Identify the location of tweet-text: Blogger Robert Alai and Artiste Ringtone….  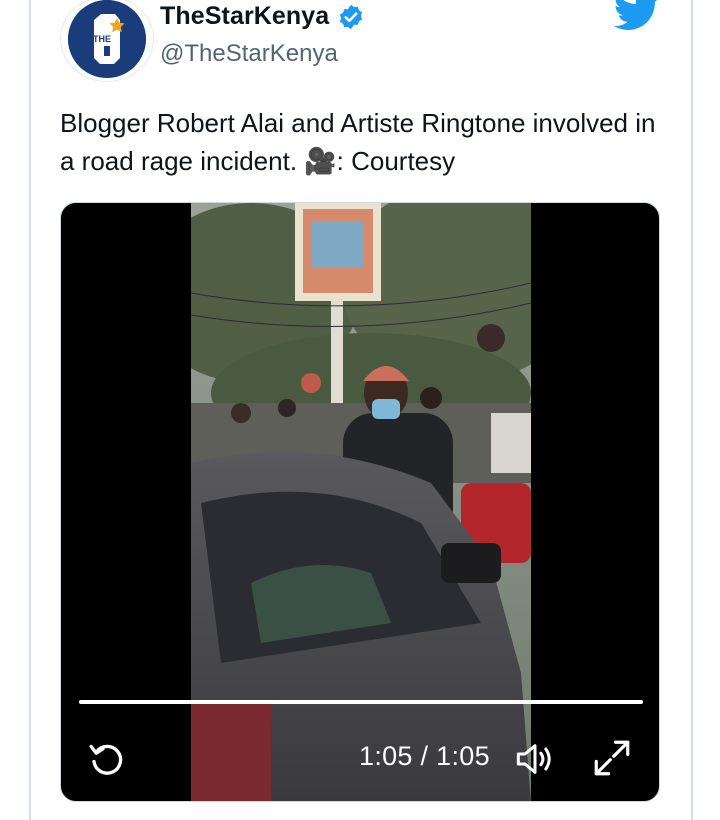
(358, 142).